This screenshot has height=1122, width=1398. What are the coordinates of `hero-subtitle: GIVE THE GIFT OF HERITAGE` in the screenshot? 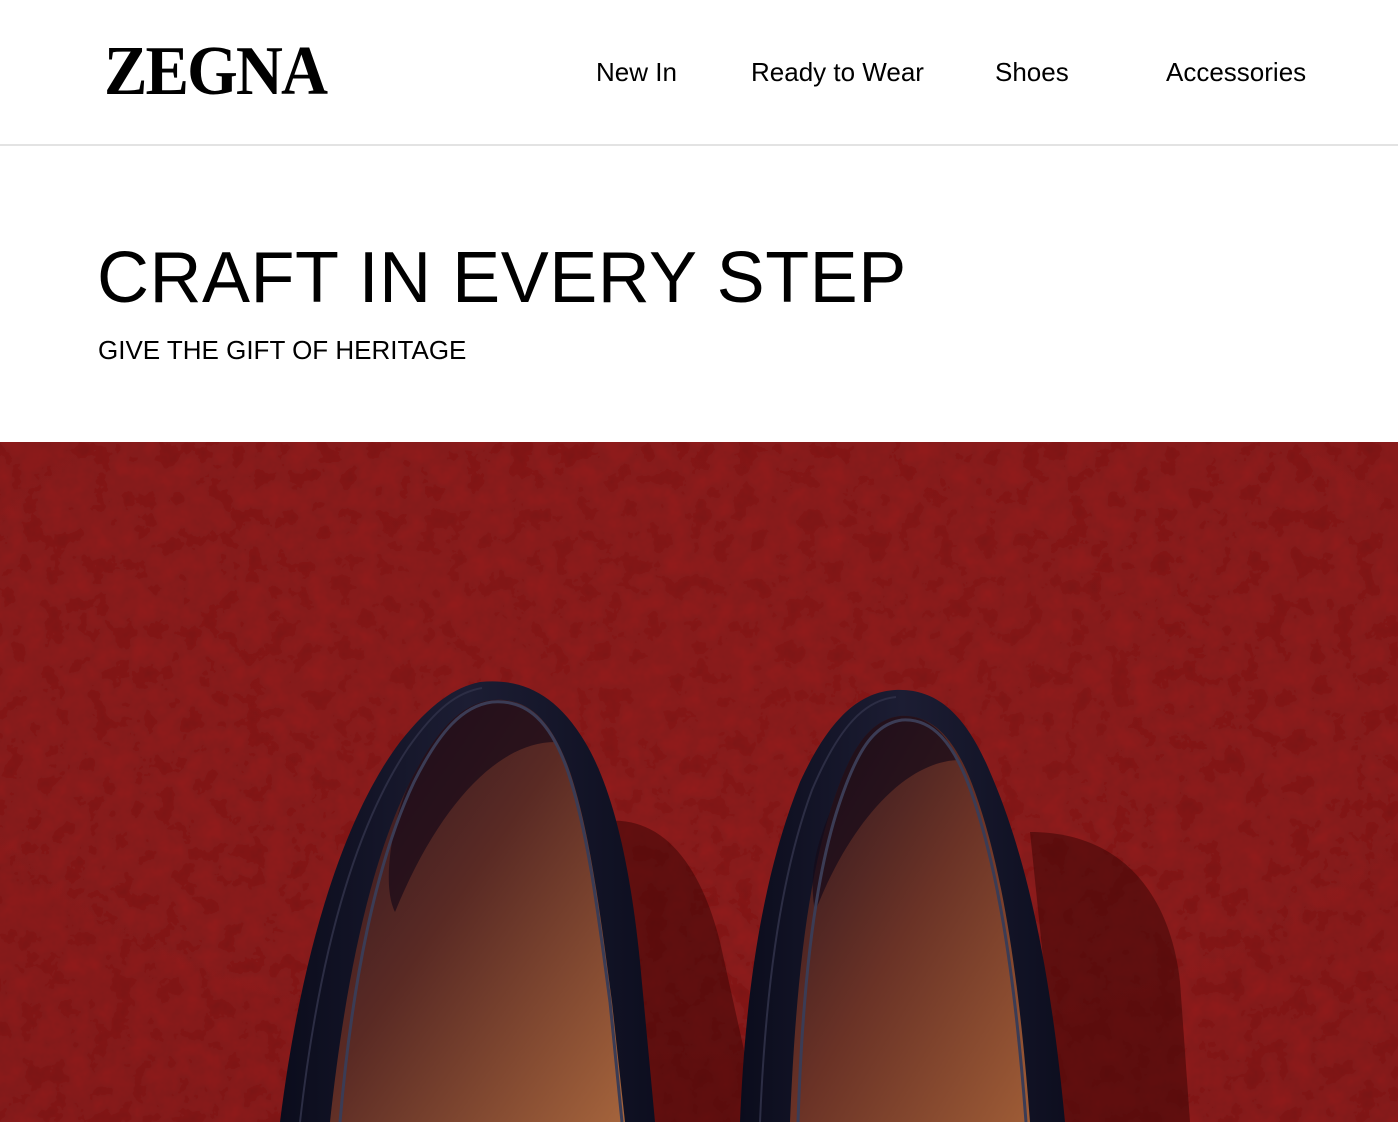 It's located at (282, 350).